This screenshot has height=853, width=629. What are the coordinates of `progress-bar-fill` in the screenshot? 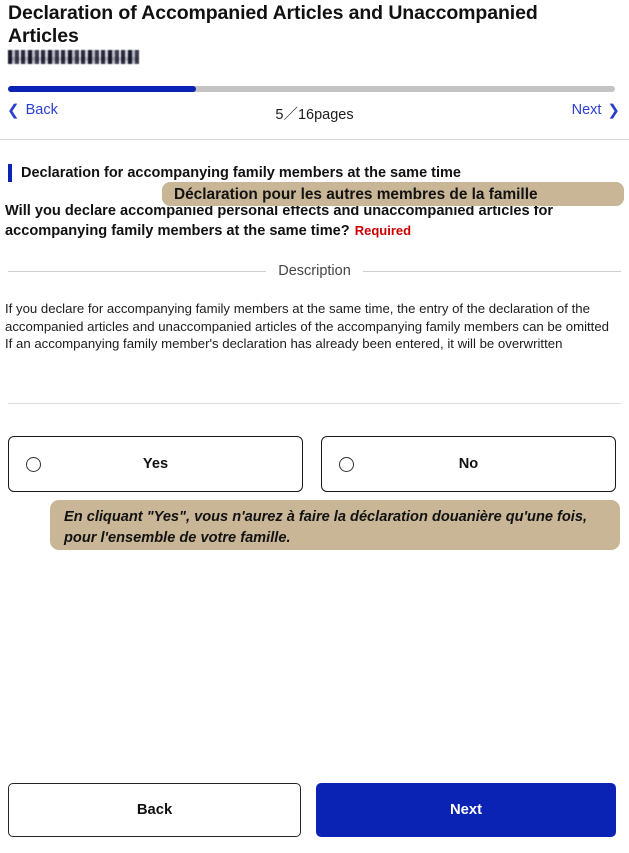 It's located at (102, 89).